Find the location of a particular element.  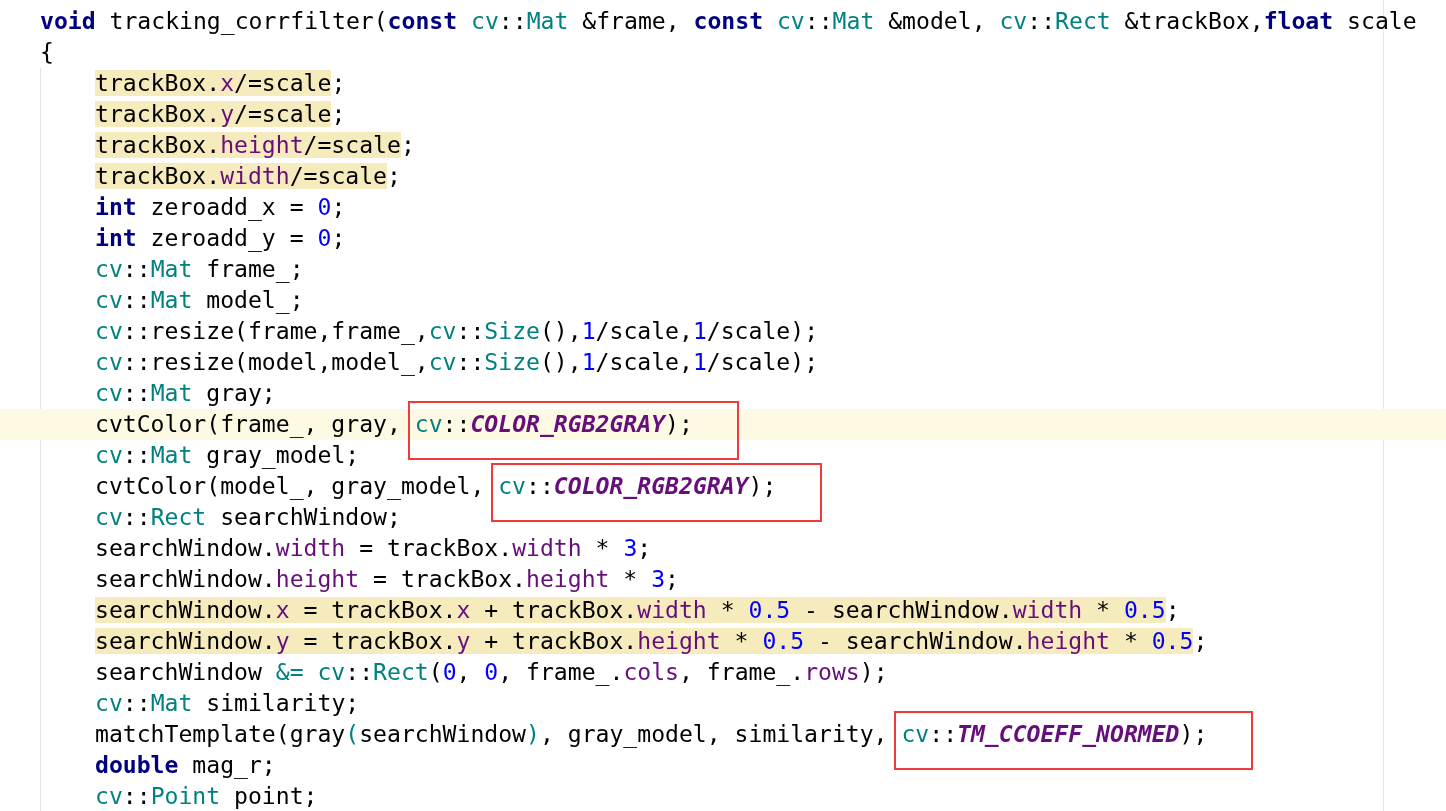

boxed-code: cv::TM_CCOEFF_NORMED); is located at coordinates (1074, 740).